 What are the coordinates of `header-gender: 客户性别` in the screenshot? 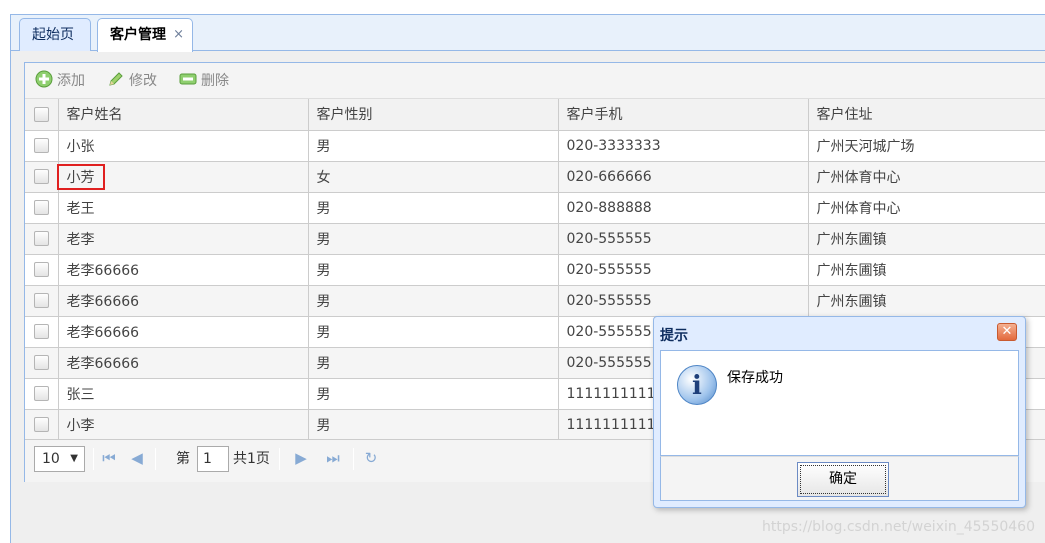 It's located at (433, 115).